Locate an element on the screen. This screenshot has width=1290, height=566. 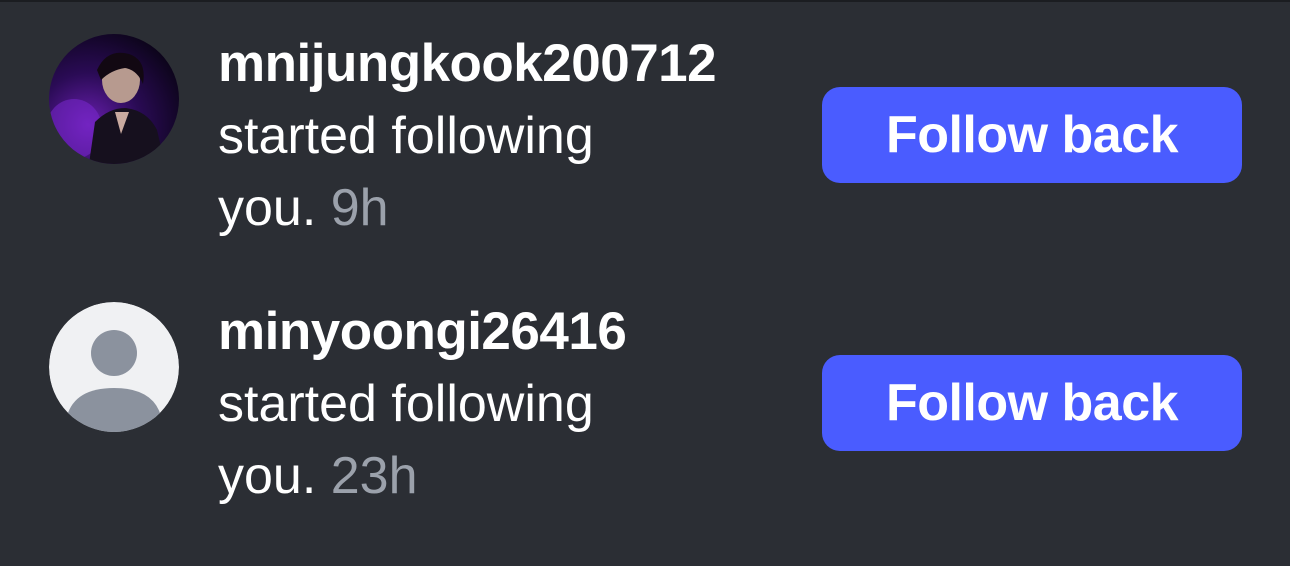
timestamp: 23h is located at coordinates (374, 476).